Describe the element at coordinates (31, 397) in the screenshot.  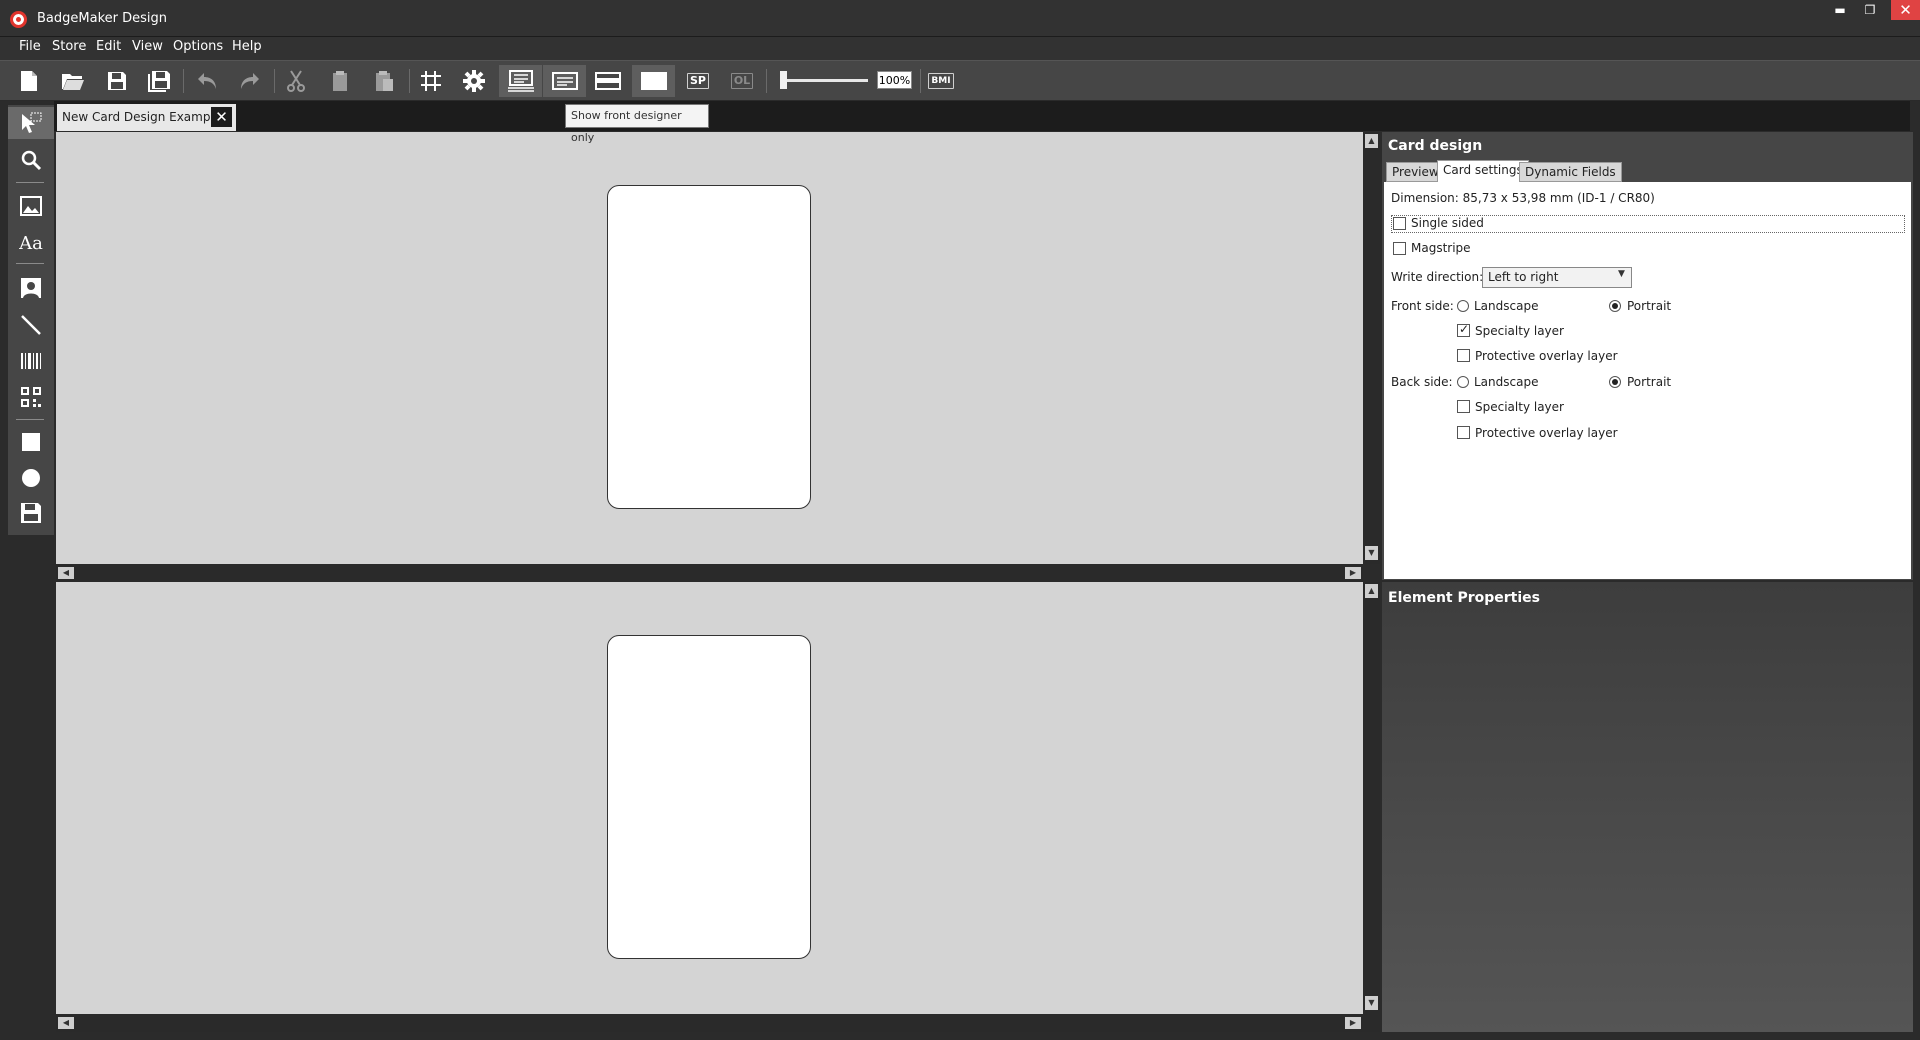
I see `qr-code-icon` at that location.